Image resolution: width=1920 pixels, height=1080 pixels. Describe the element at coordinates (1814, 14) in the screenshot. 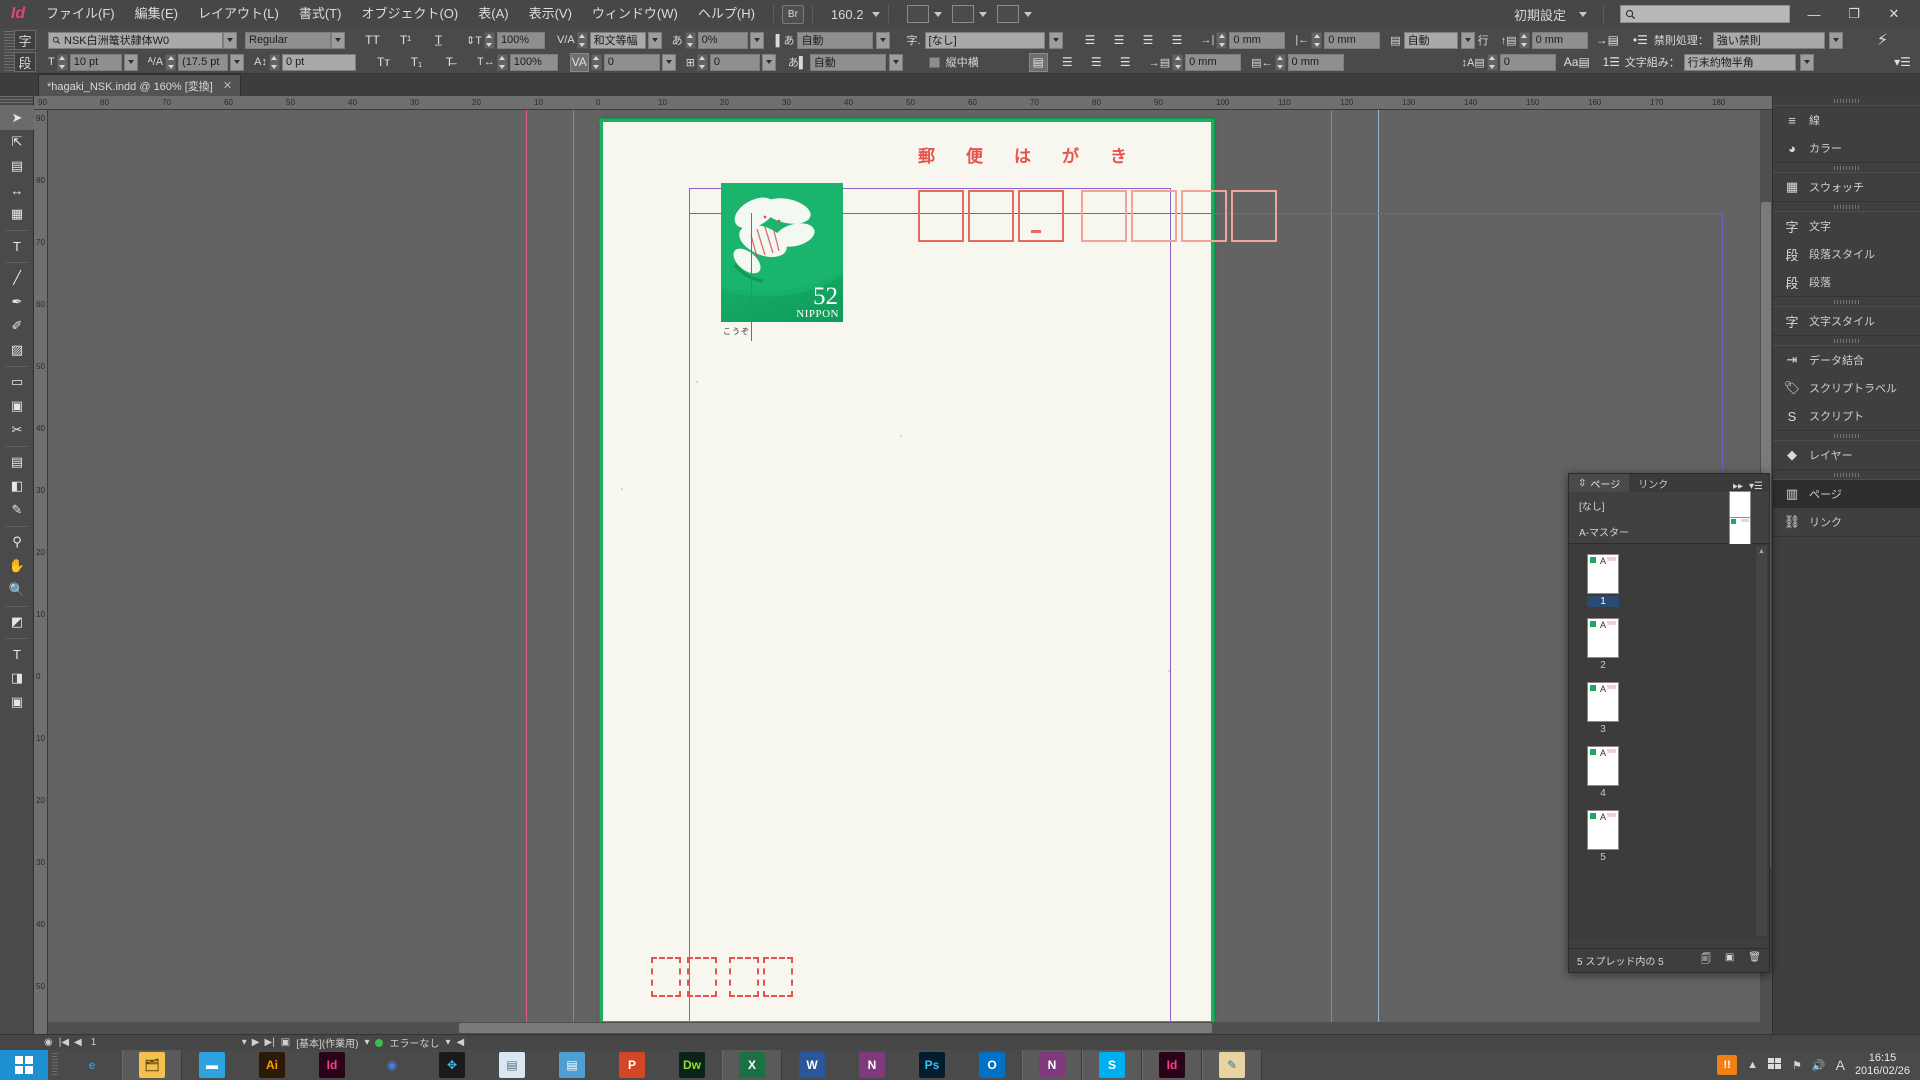

I see `minimize-button: —` at that location.